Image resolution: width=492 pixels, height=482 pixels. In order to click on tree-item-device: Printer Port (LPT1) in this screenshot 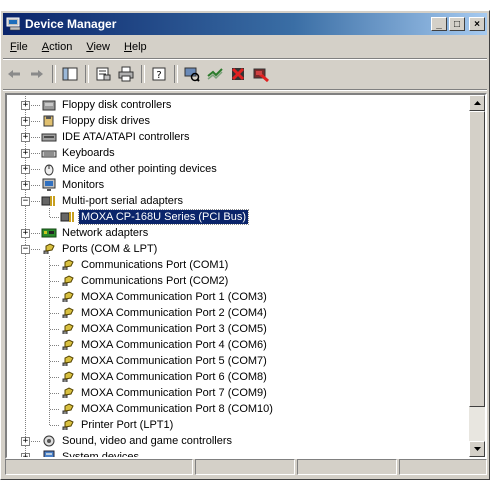, I will do `click(117, 425)`.